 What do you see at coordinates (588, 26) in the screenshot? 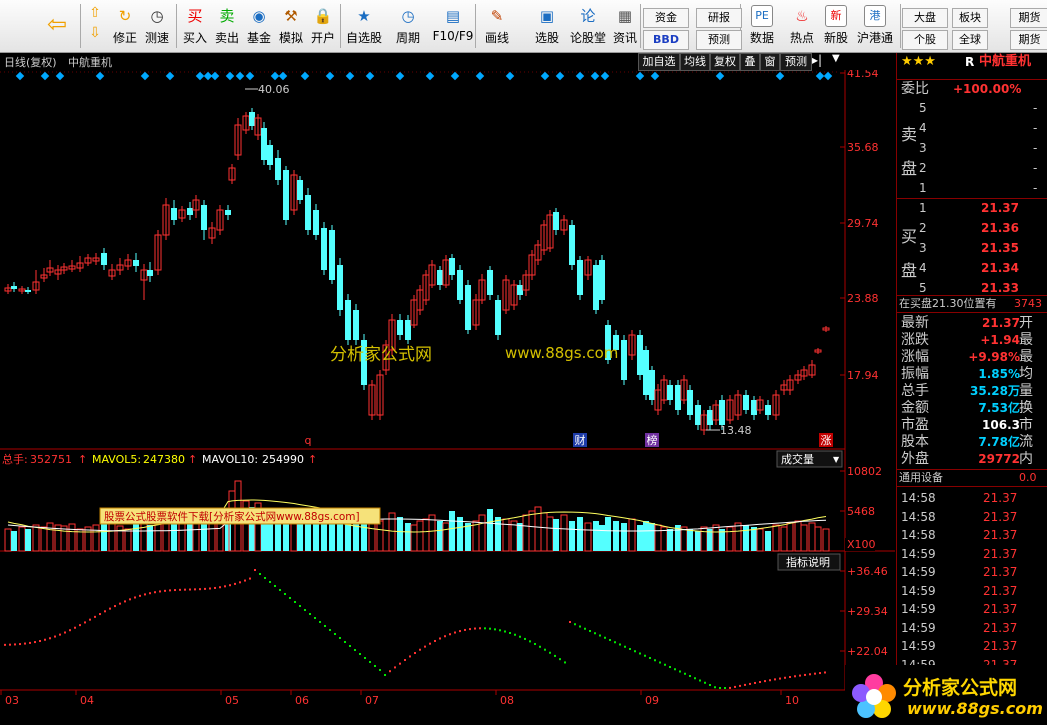
I see `toolbar-button-12: 论论股堂` at bounding box center [588, 26].